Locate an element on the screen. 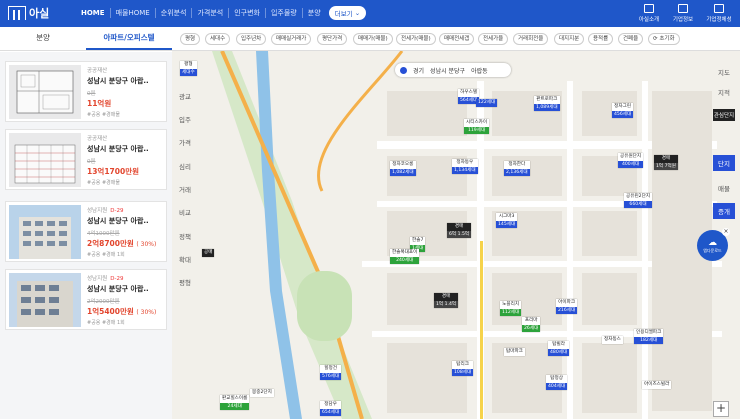  more-button: 더보기 ⌄ is located at coordinates (347, 13).